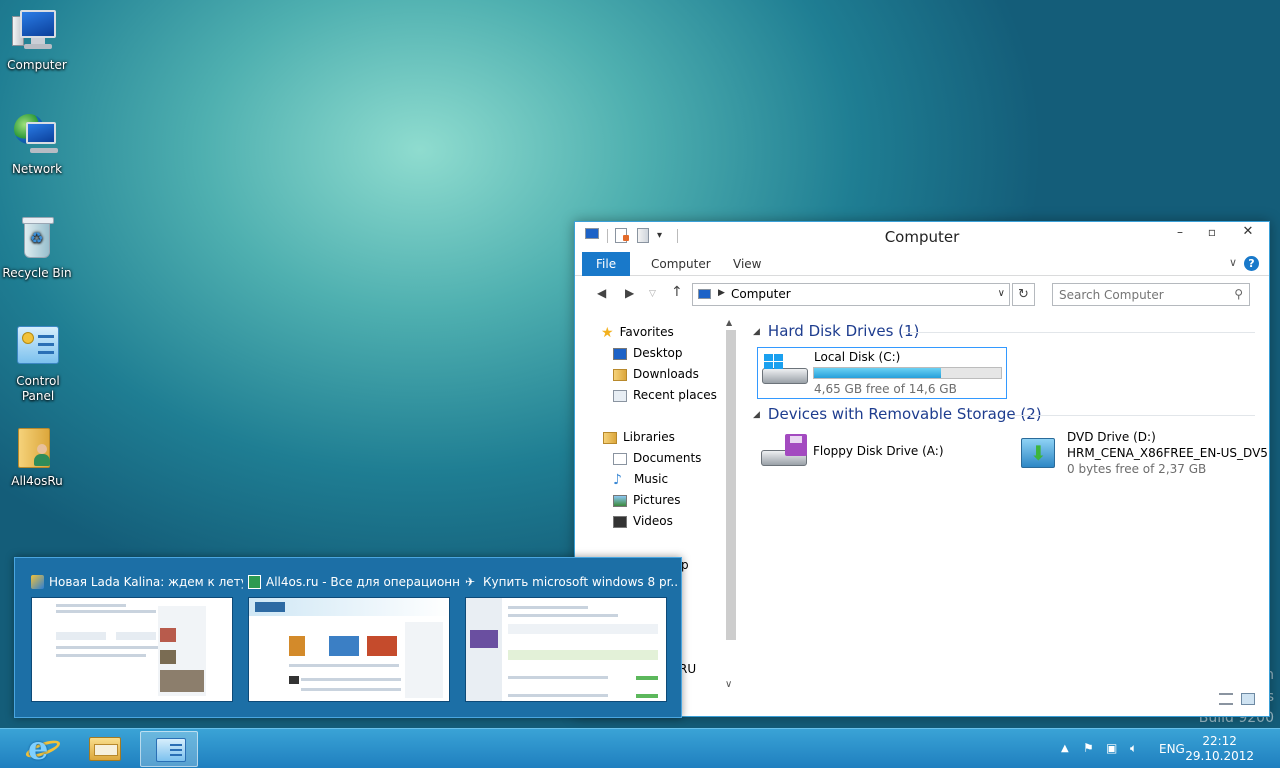 The height and width of the screenshot is (768, 1280). I want to click on desktop-icon-control-panel: Control Panel, so click(38, 364).